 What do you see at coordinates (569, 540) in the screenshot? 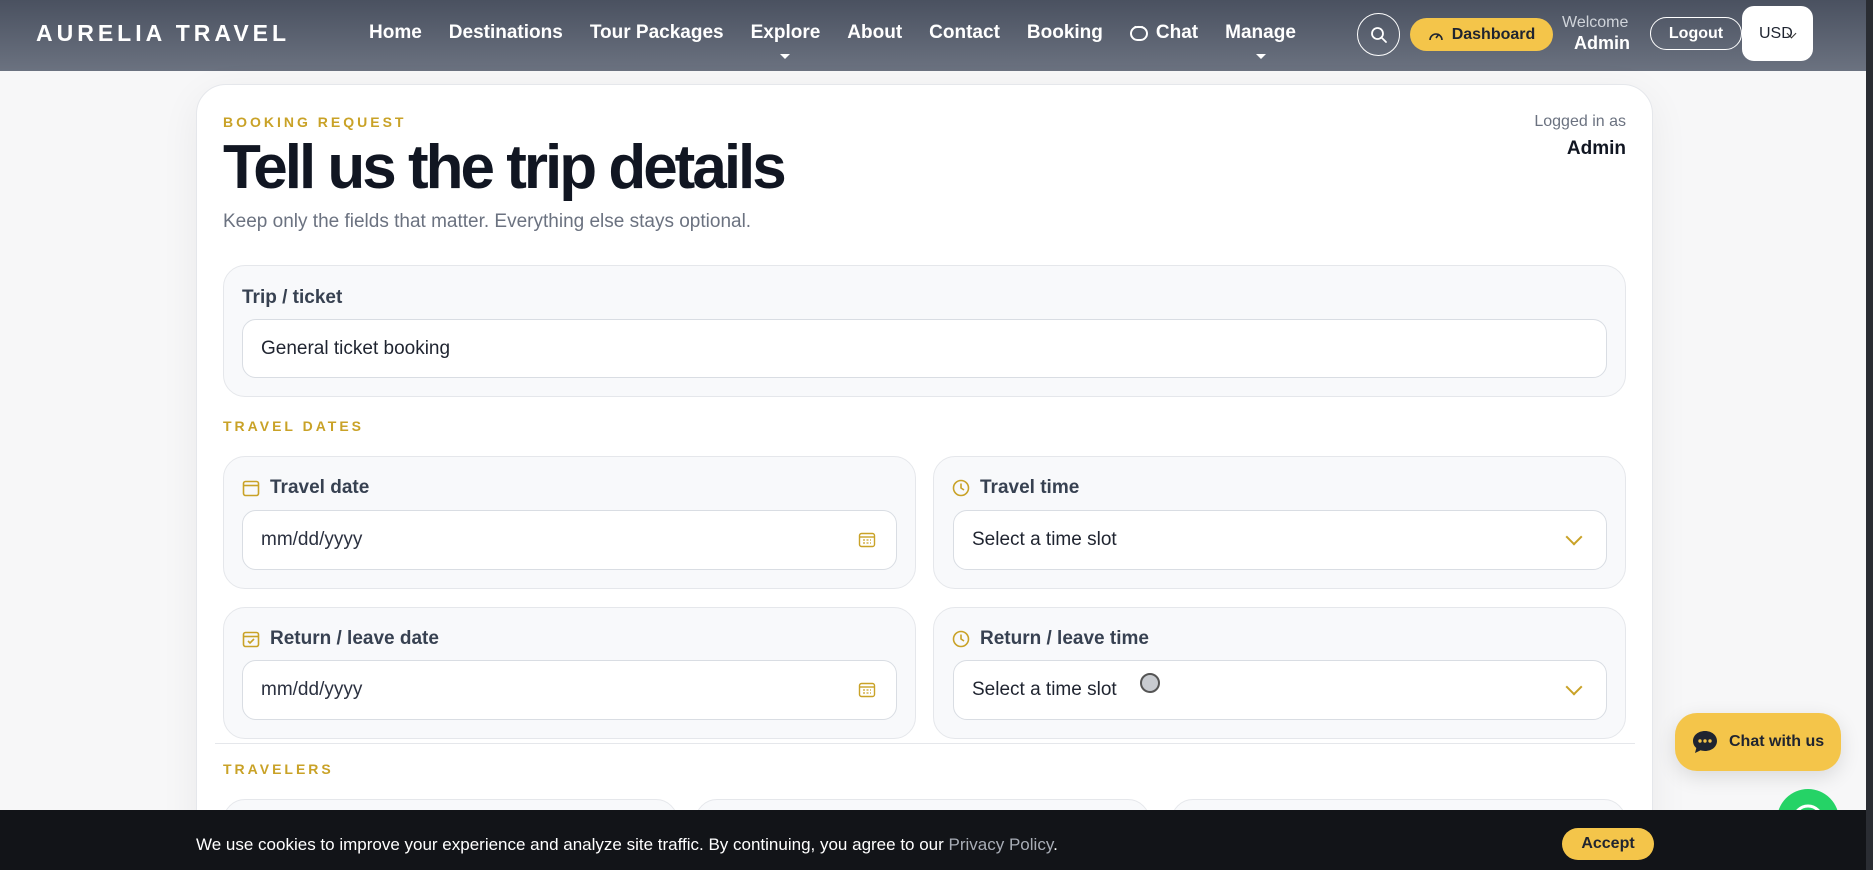
I see `travel-date-input: mm/dd/yyyy` at bounding box center [569, 540].